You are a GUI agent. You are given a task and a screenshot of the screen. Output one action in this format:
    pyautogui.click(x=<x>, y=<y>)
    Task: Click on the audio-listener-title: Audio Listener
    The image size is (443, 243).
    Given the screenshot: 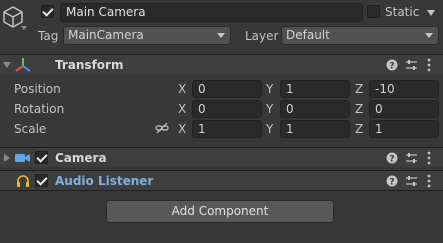 What is the action you would take?
    pyautogui.click(x=104, y=181)
    